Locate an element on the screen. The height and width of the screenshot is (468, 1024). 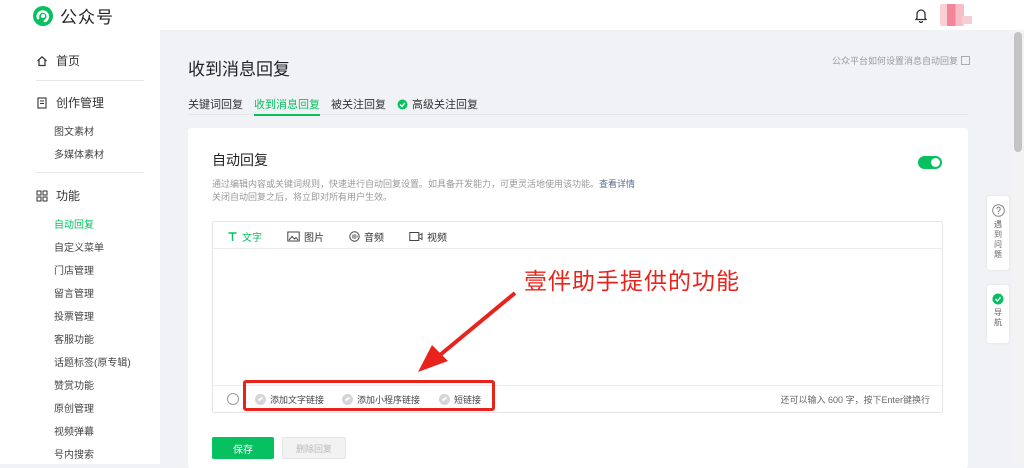
editor-tab-audio: 音频 is located at coordinates (366, 236).